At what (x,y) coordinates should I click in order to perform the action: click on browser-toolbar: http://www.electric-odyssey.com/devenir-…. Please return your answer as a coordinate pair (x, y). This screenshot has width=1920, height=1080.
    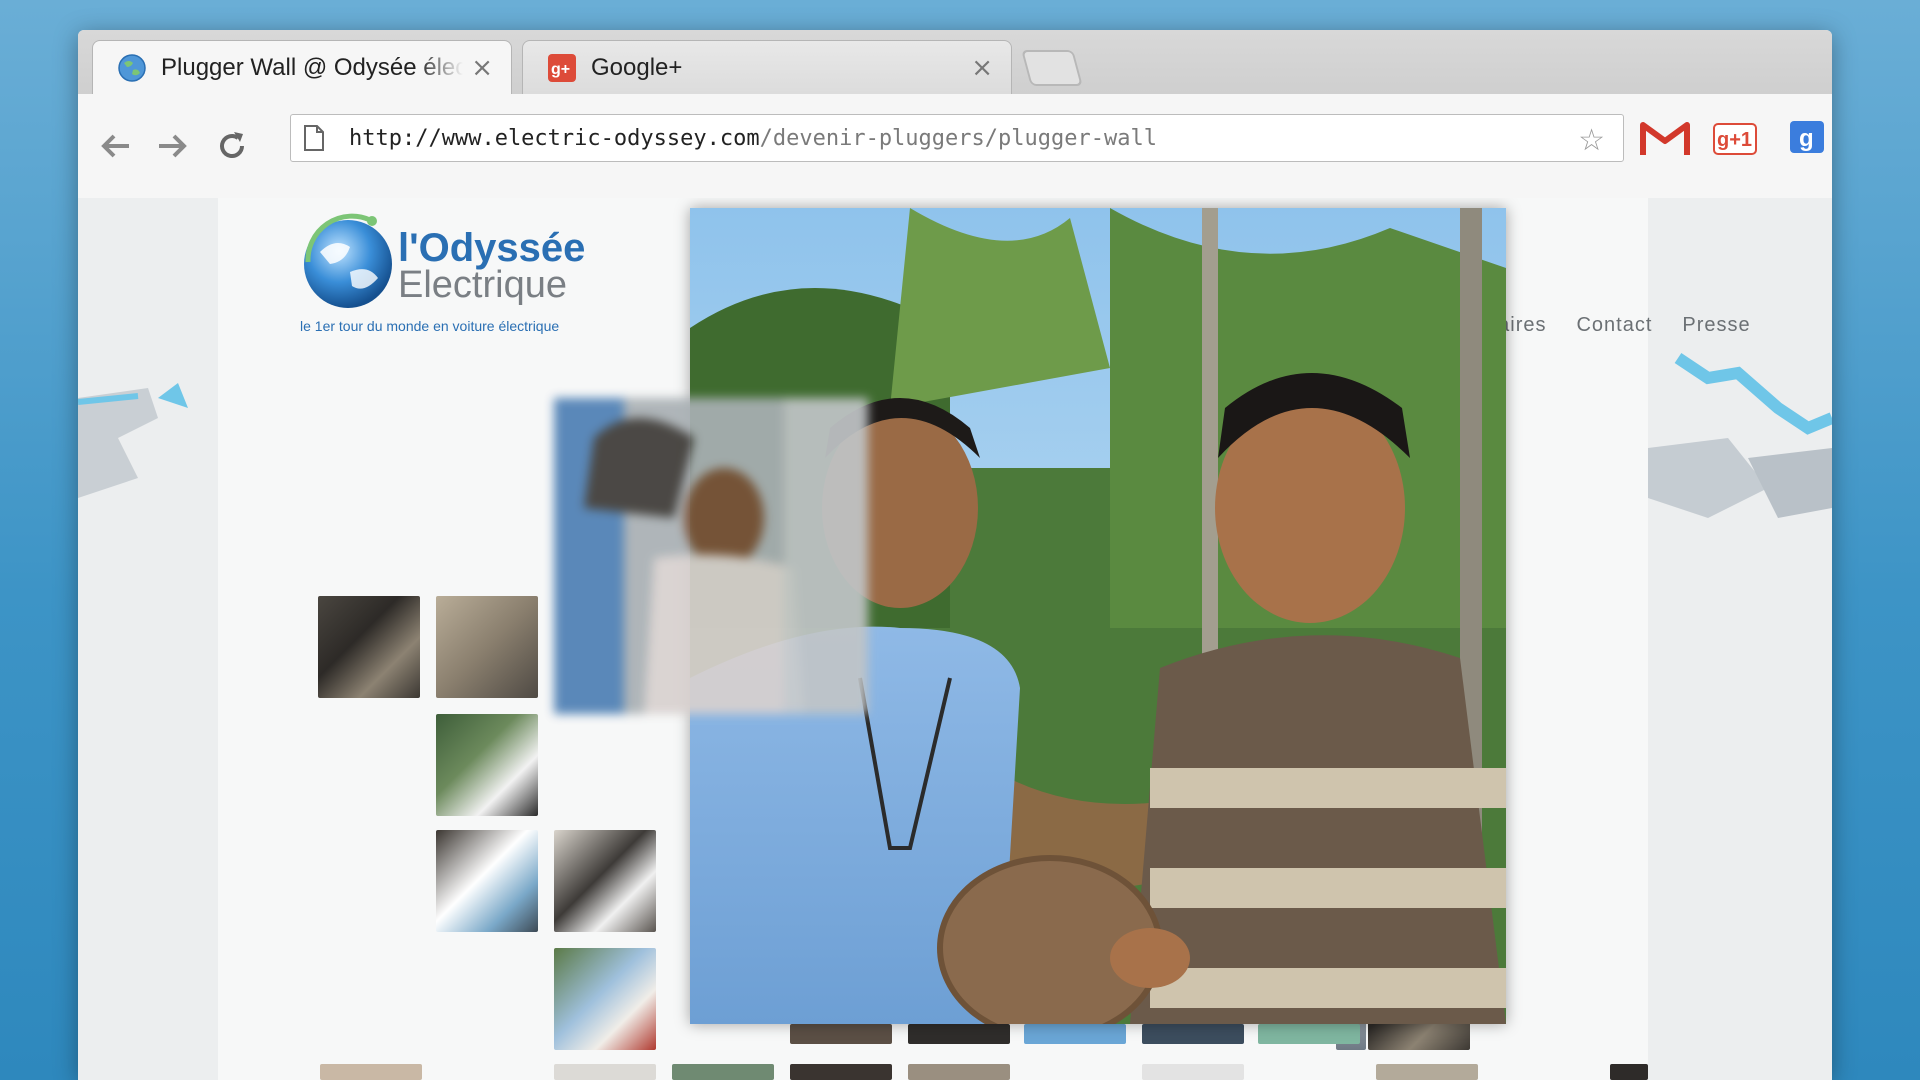
    Looking at the image, I should click on (955, 146).